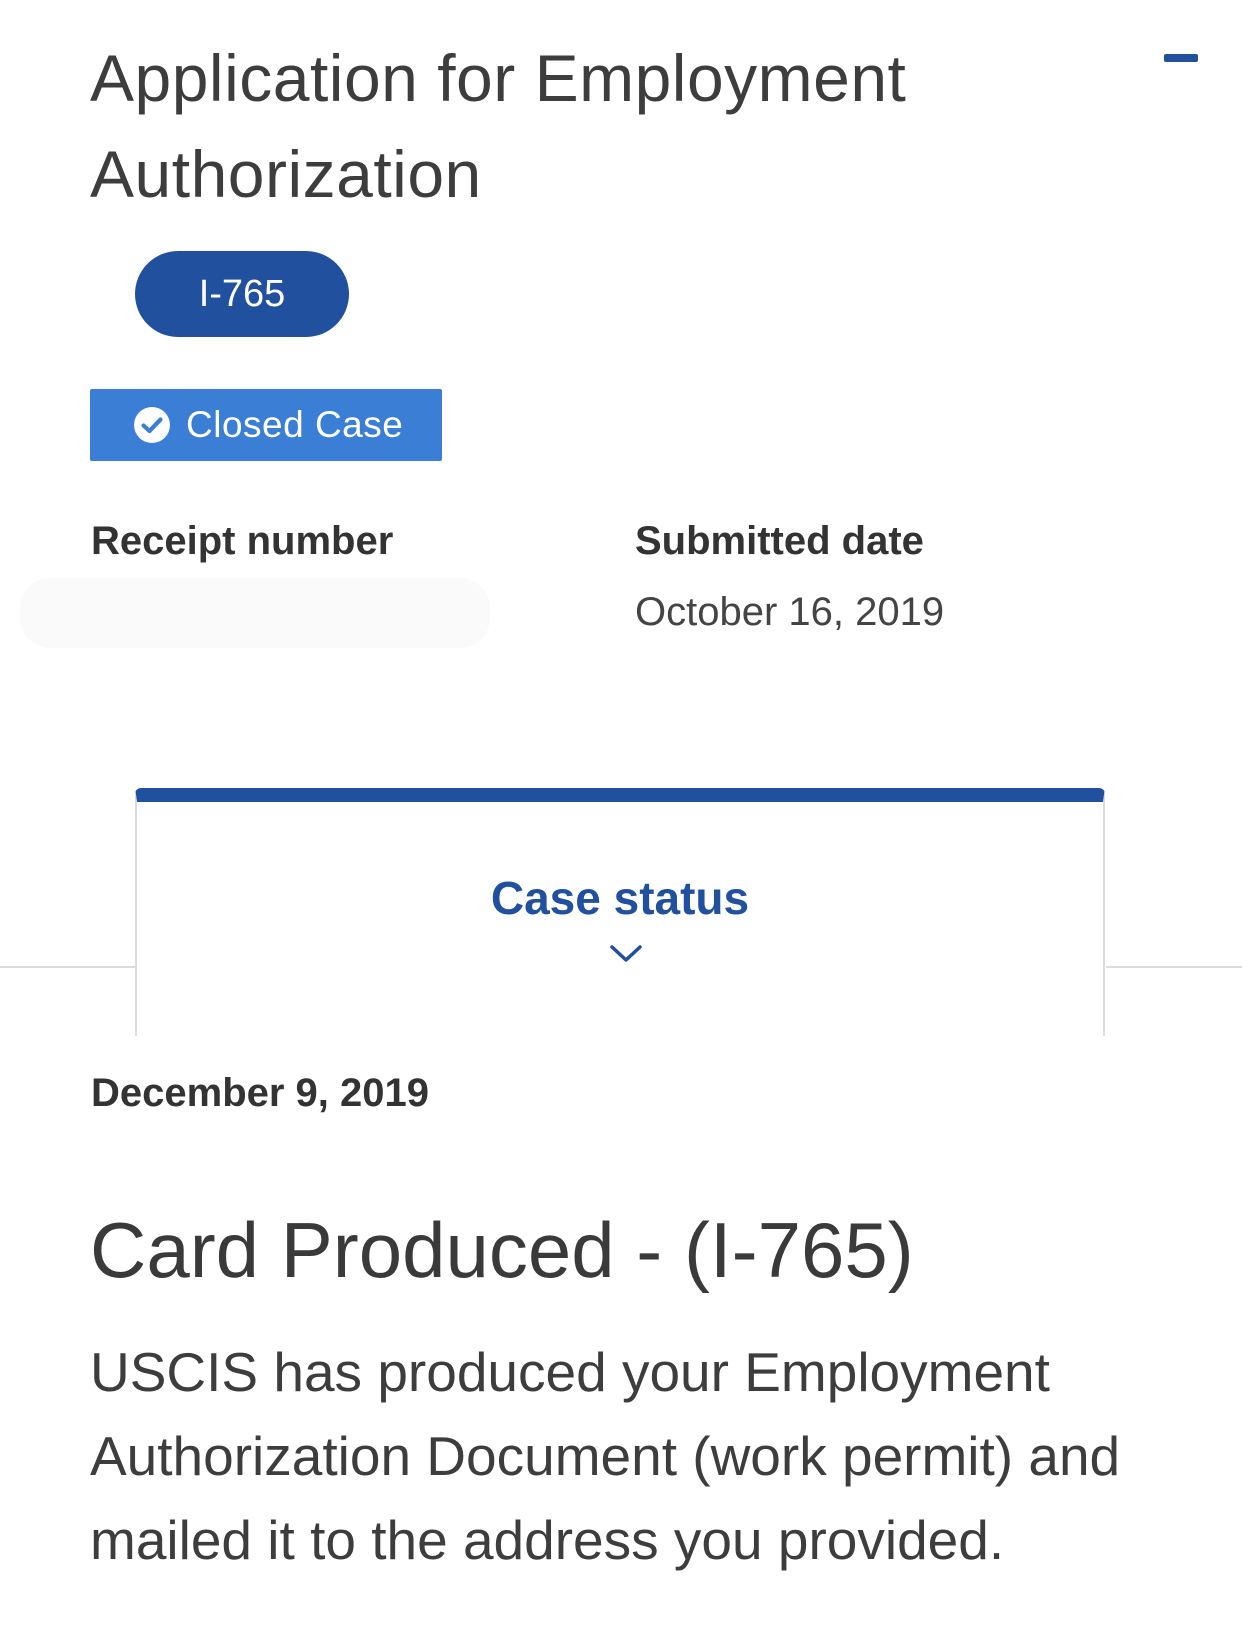 The height and width of the screenshot is (1634, 1242). I want to click on page-title: Application for Employment Authorization, so click(498, 126).